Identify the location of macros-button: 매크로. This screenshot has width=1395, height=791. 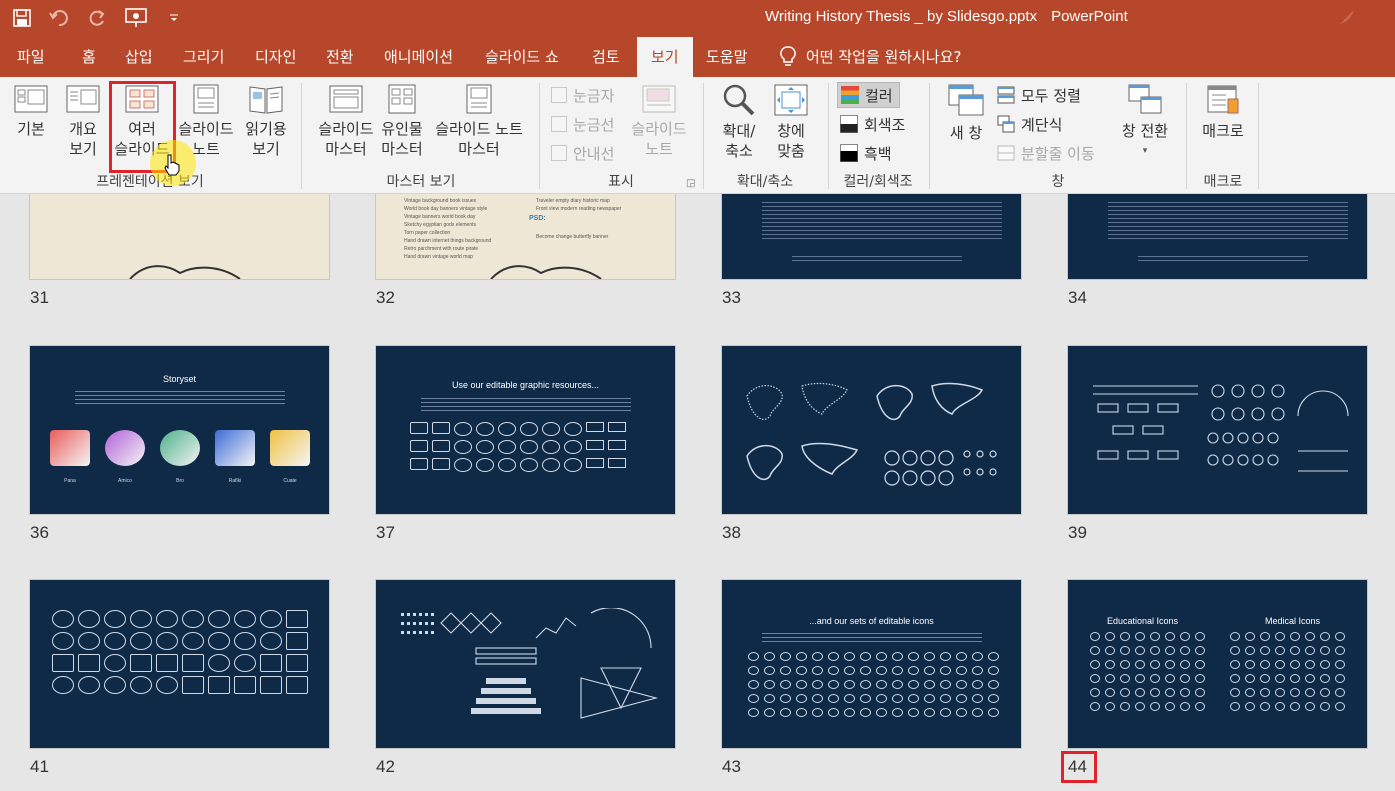
(1223, 112).